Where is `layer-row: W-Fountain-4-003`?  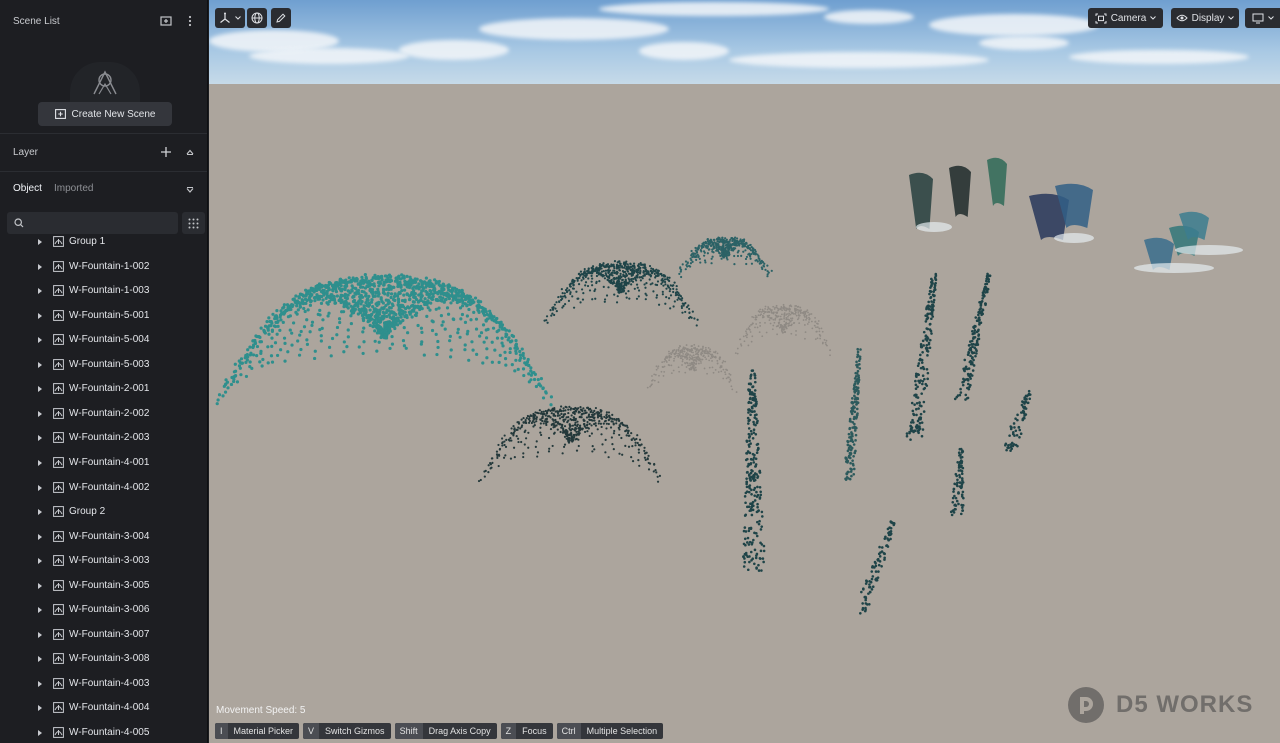
layer-row: W-Fountain-4-003 is located at coordinates (103, 684).